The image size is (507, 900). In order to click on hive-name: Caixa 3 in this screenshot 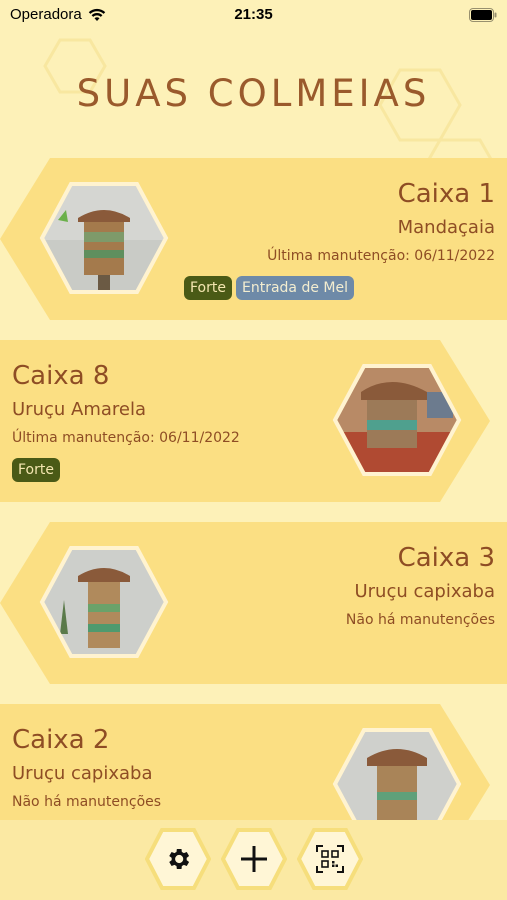, I will do `click(446, 558)`.